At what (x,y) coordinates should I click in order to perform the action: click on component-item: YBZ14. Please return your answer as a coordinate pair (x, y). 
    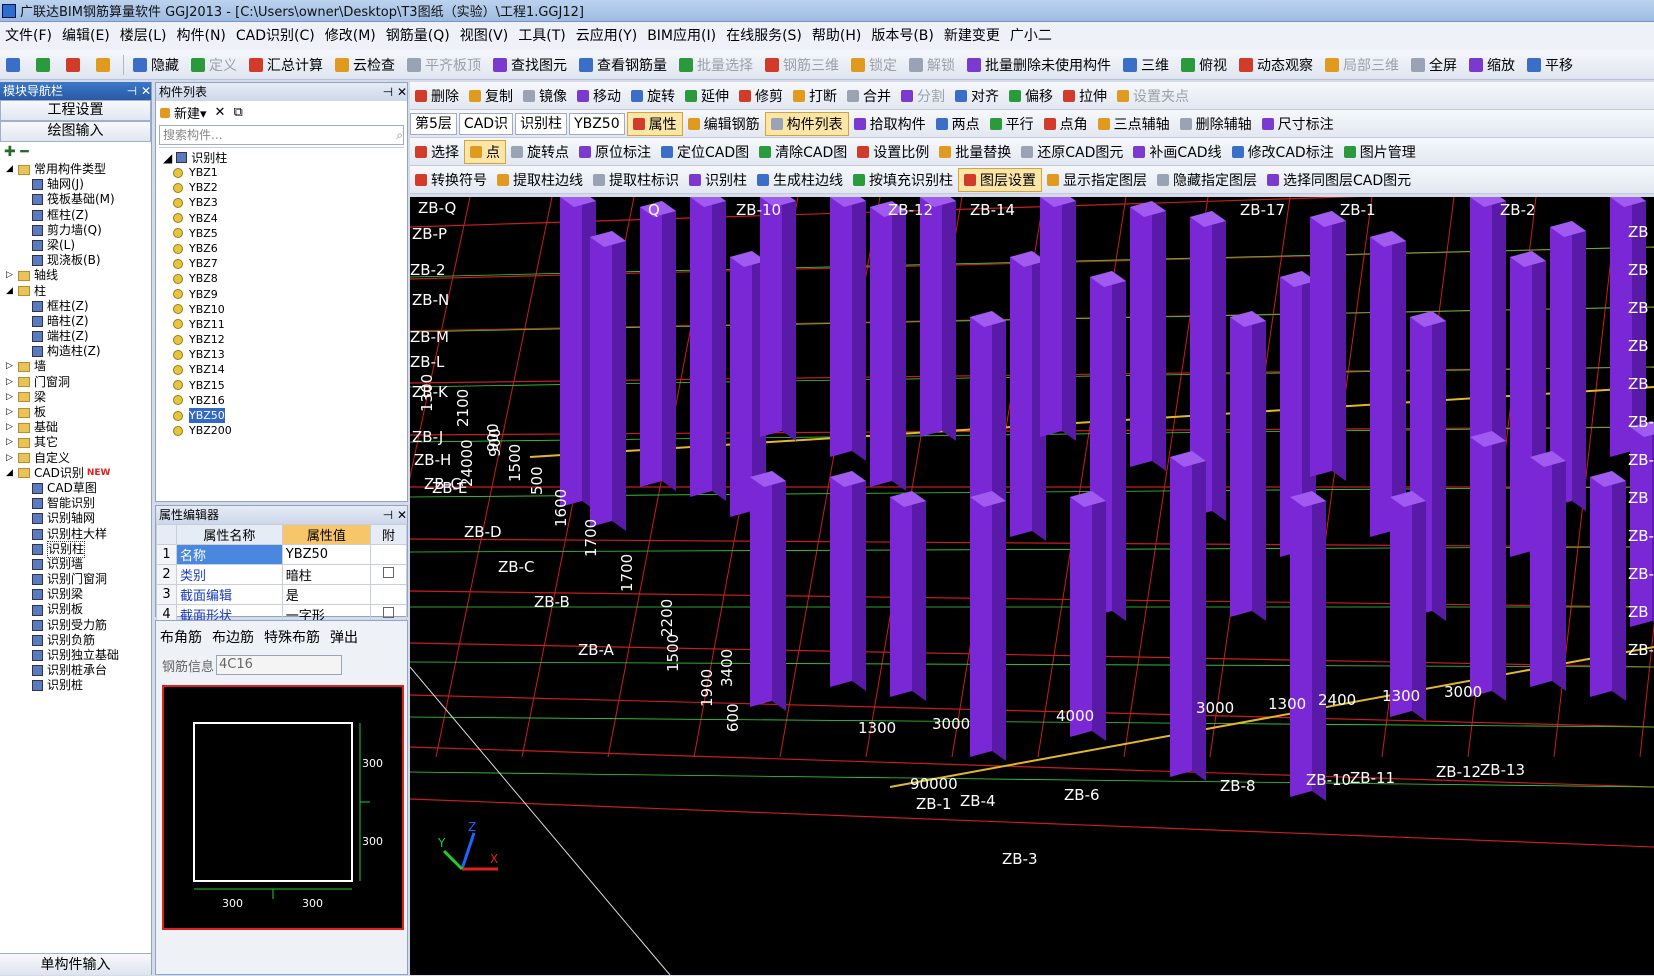
    Looking at the image, I should click on (288, 369).